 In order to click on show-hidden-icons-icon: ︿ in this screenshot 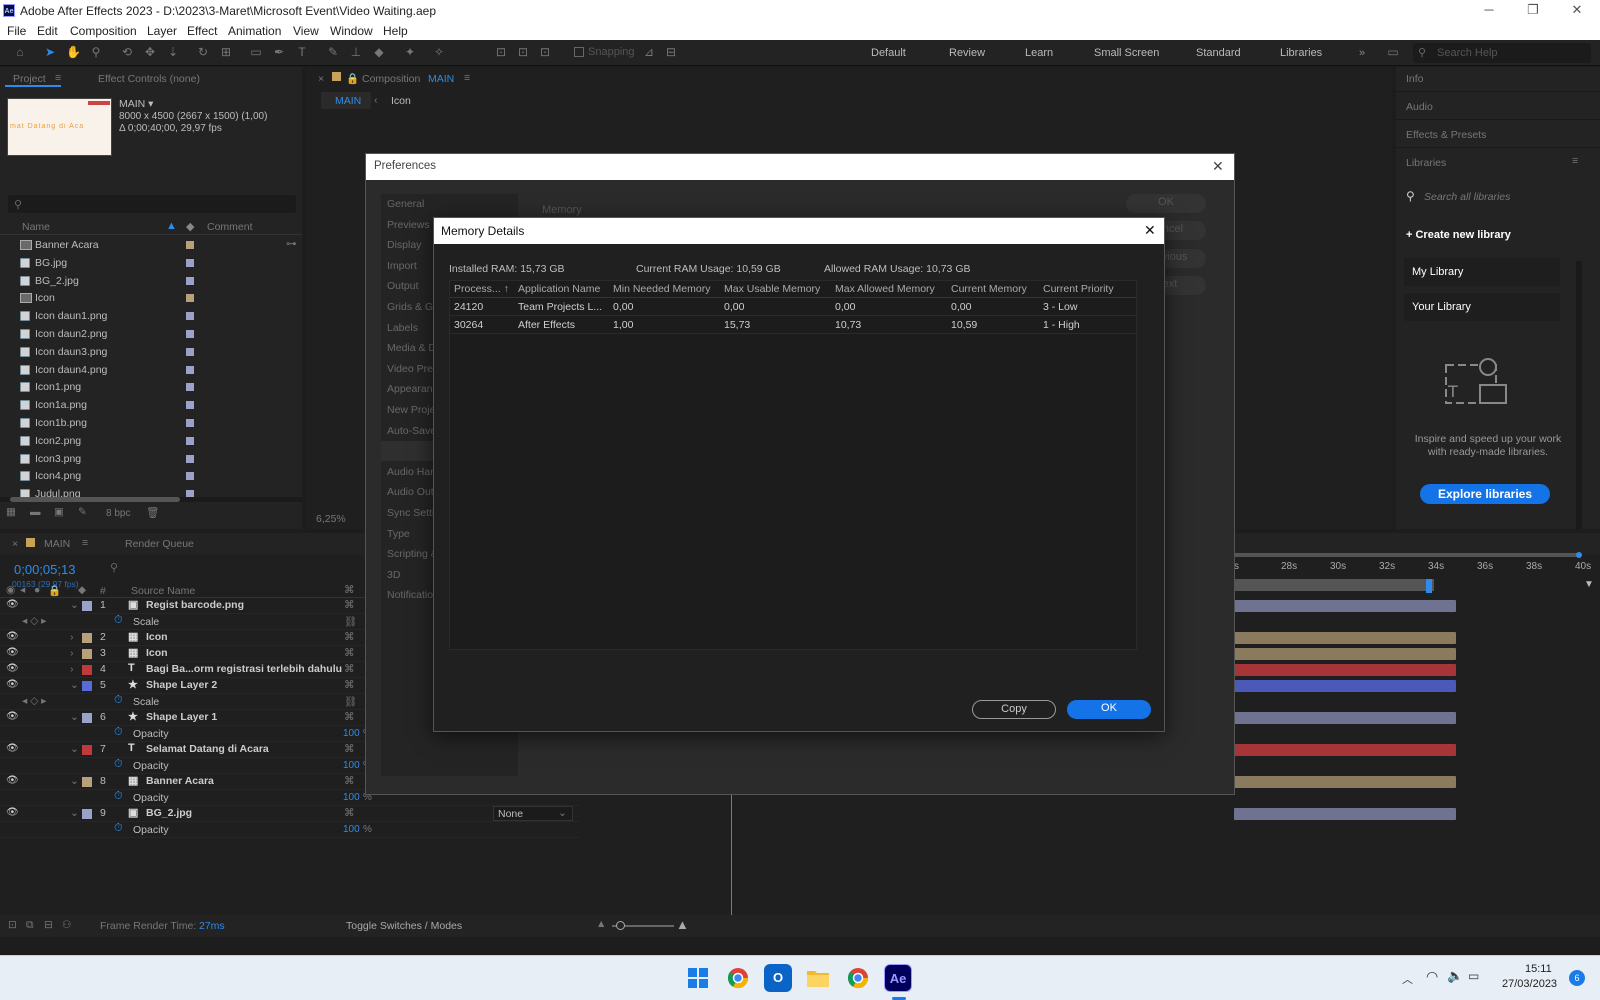, I will do `click(1407, 979)`.